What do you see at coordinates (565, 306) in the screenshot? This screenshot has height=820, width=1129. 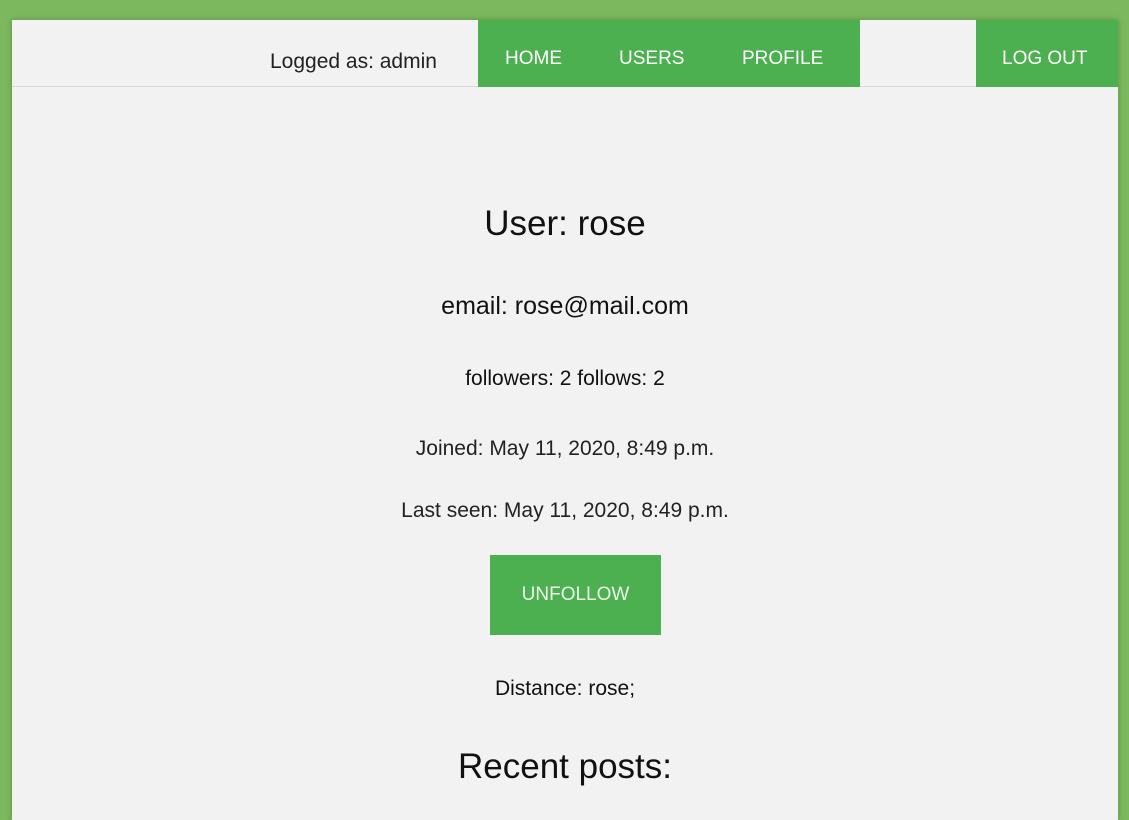 I see `user-email: email: rose@mail.com` at bounding box center [565, 306].